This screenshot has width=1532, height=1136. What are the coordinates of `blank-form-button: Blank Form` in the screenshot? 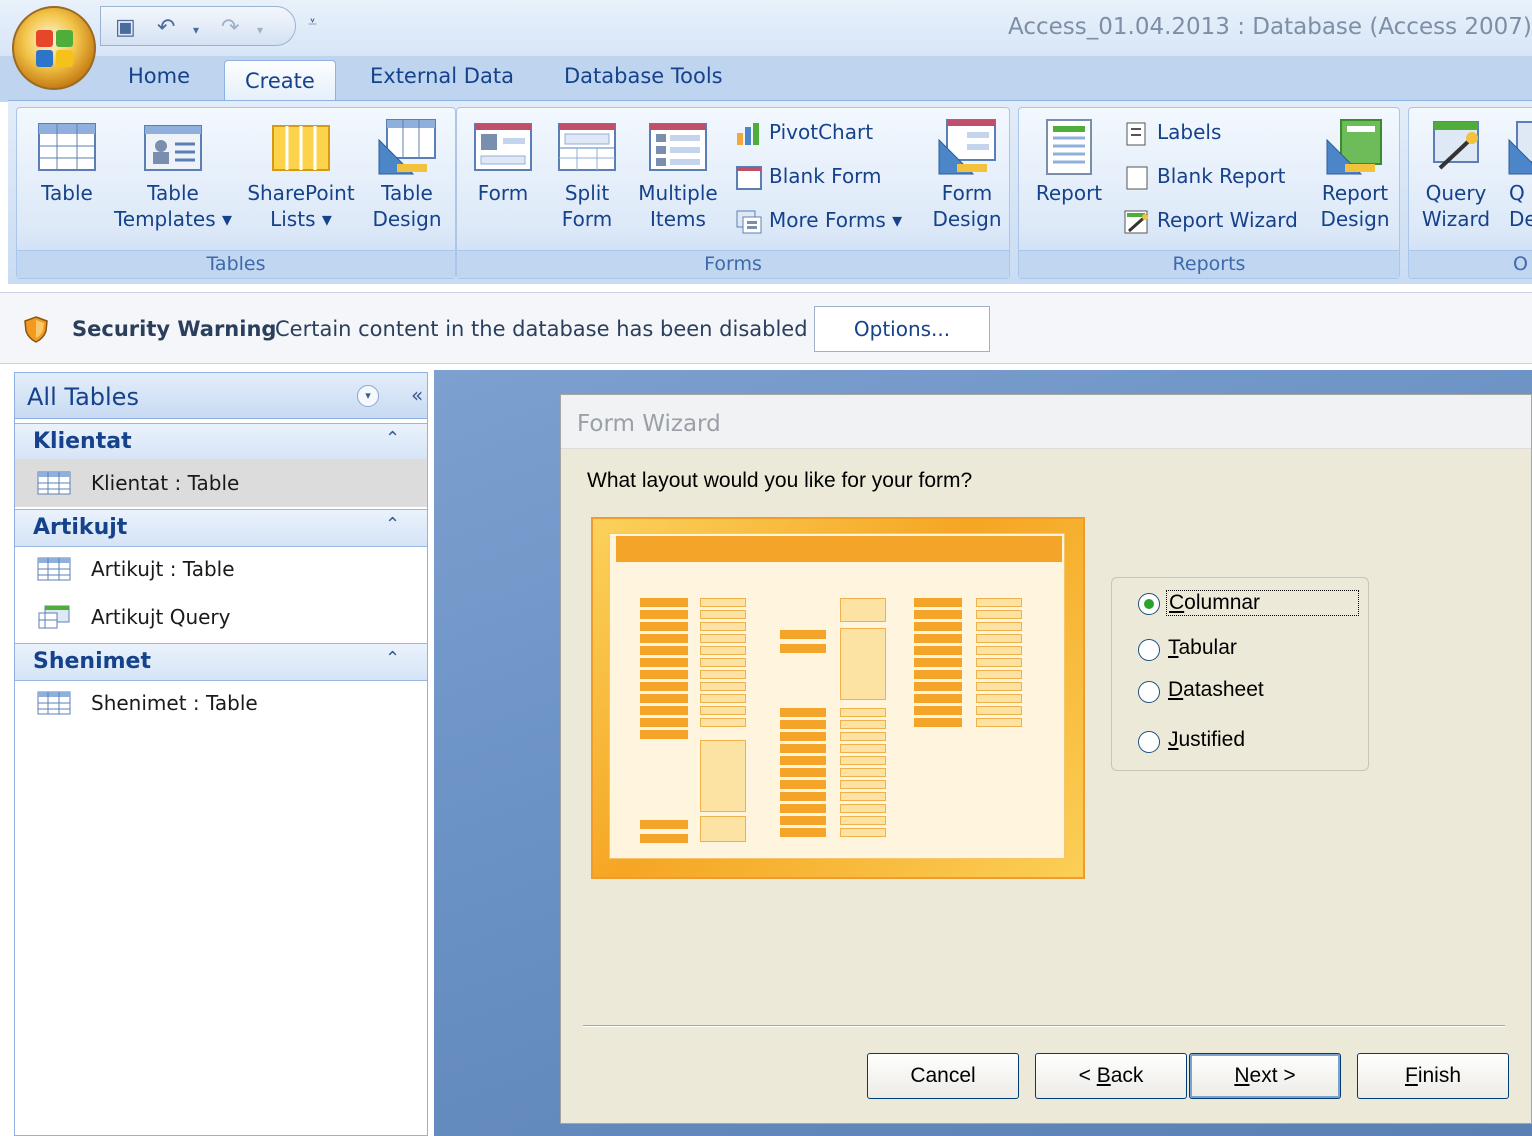 It's located at (808, 177).